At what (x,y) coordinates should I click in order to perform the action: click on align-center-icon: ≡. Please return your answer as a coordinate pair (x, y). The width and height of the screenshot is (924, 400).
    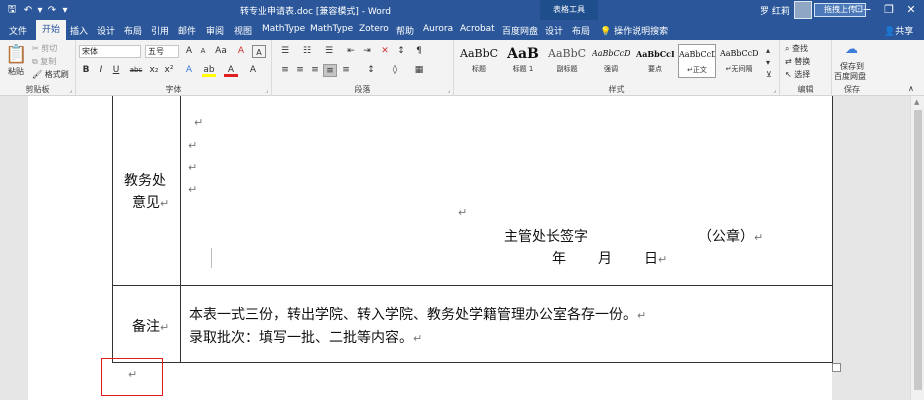
    Looking at the image, I should click on (300, 70).